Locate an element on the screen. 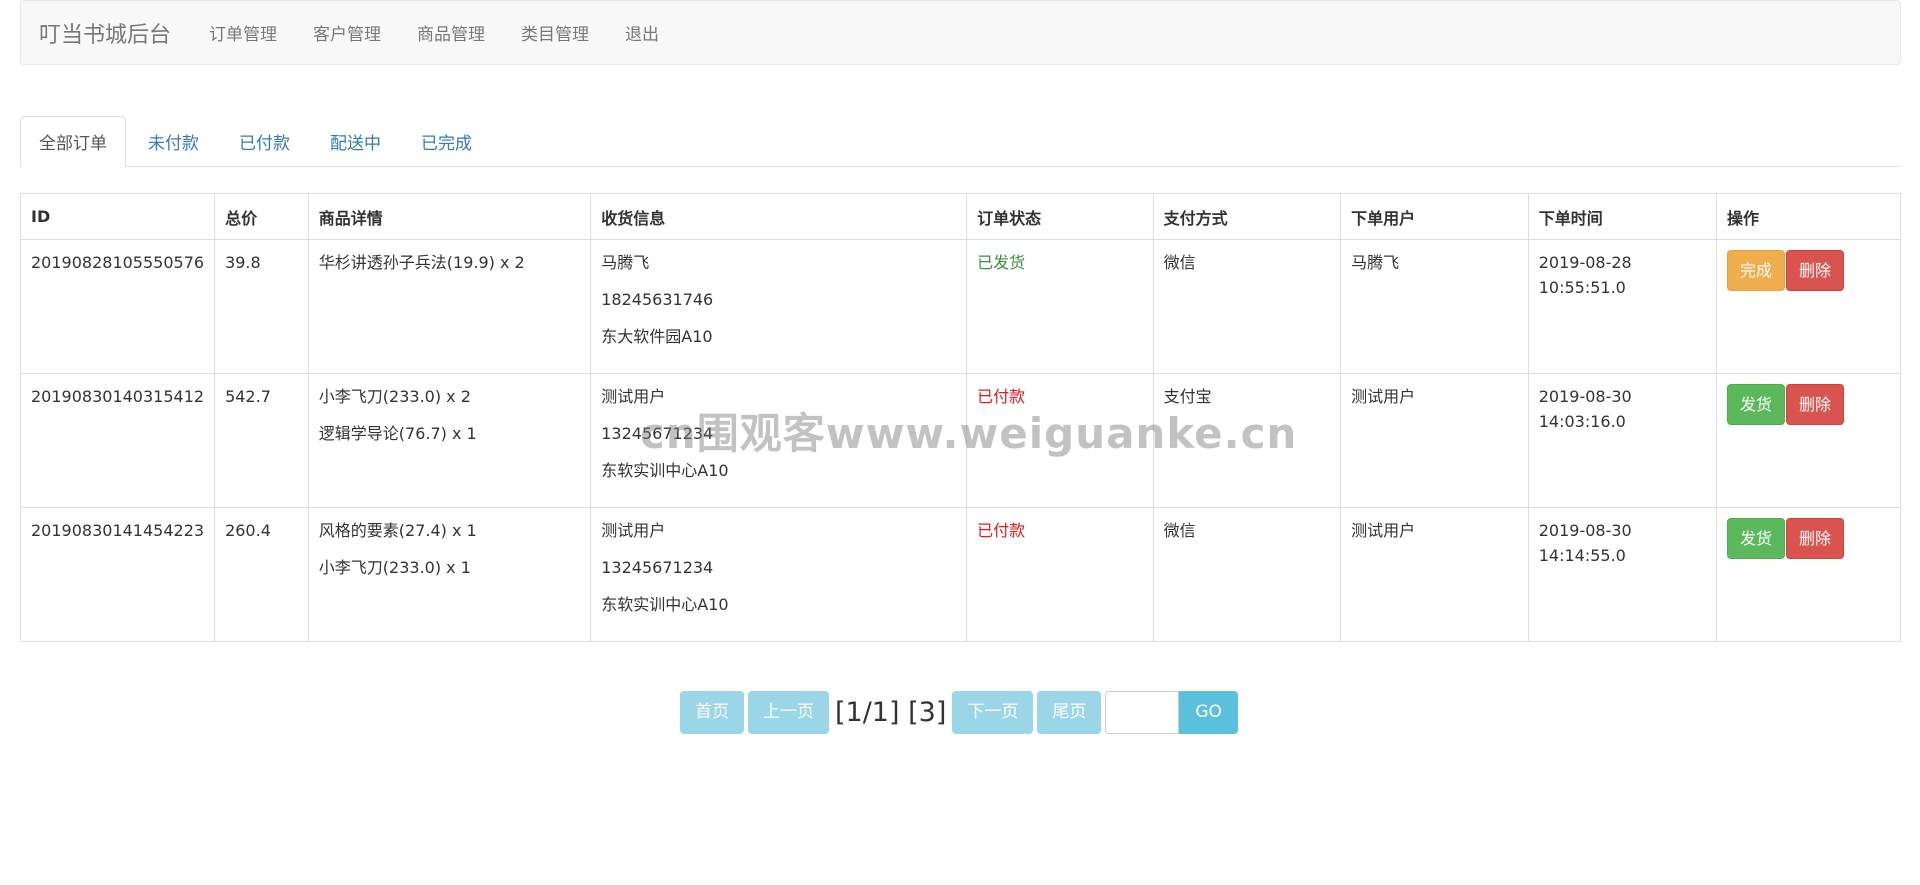  tab-paid: 已付款 is located at coordinates (264, 141).